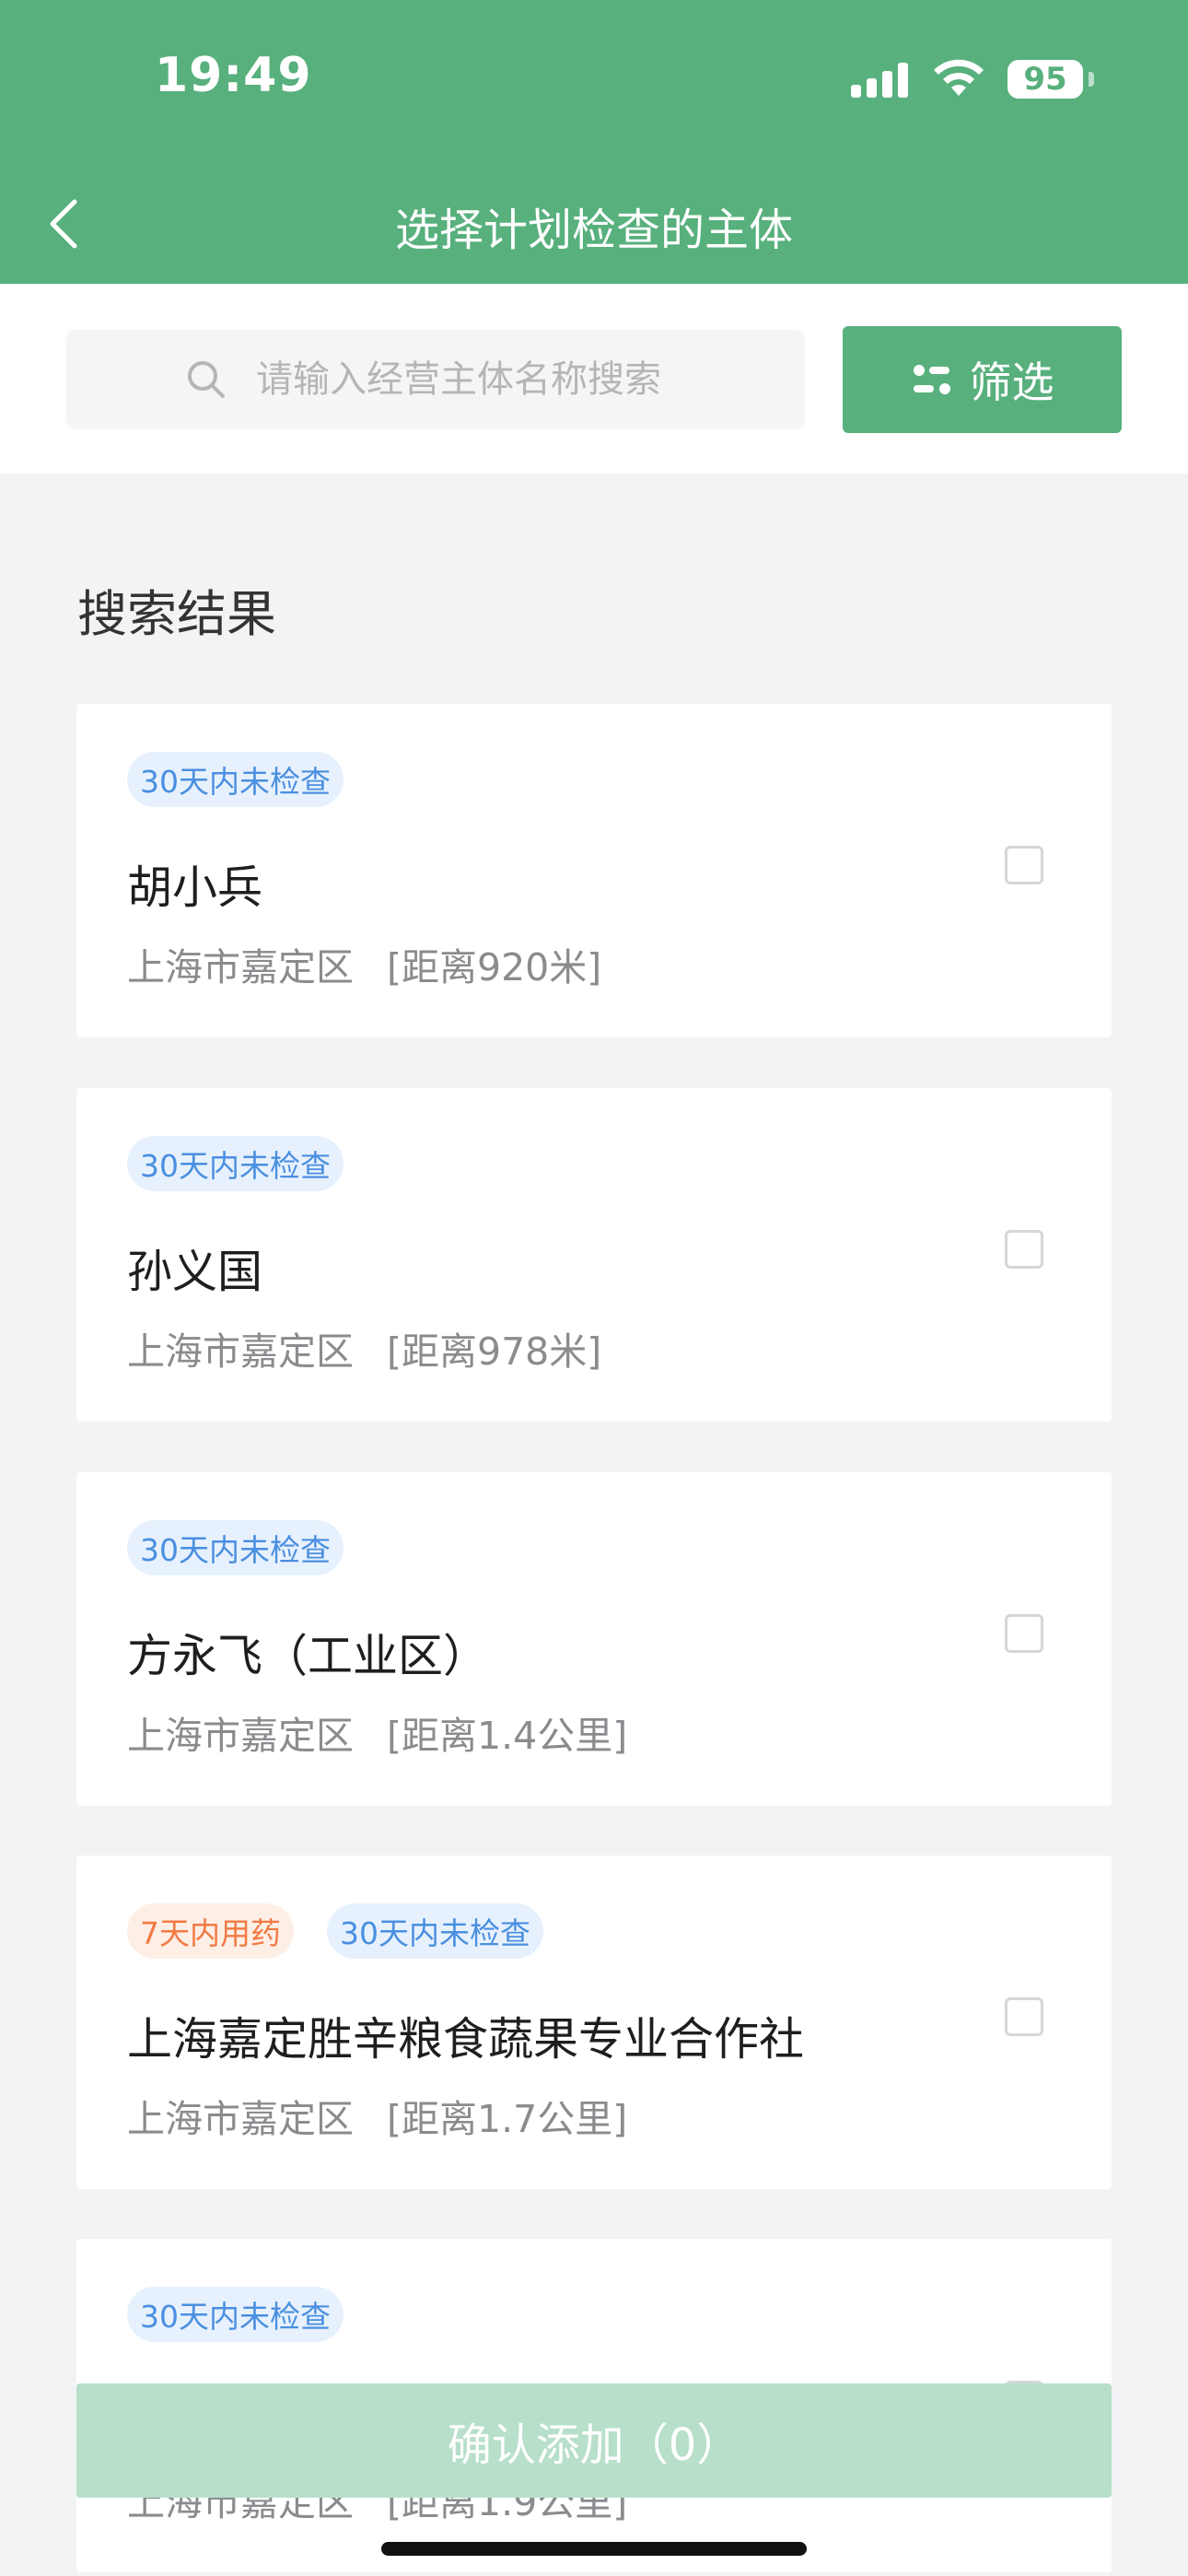  Describe the element at coordinates (206, 379) in the screenshot. I see `search-icon` at that location.